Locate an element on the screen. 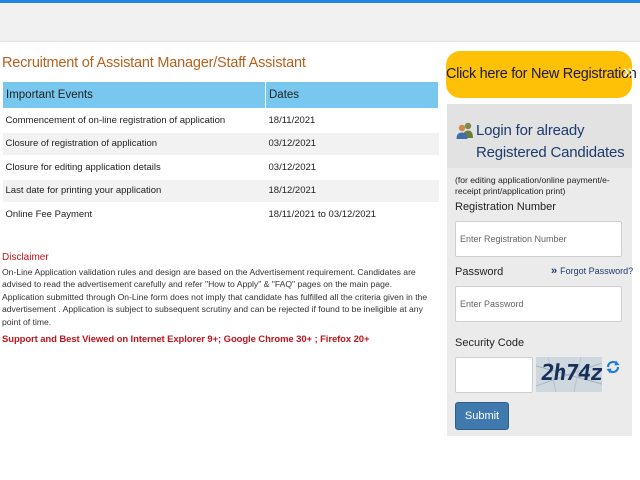 The height and width of the screenshot is (480, 640). forgot-password-label: Forgot Password? is located at coordinates (597, 271).